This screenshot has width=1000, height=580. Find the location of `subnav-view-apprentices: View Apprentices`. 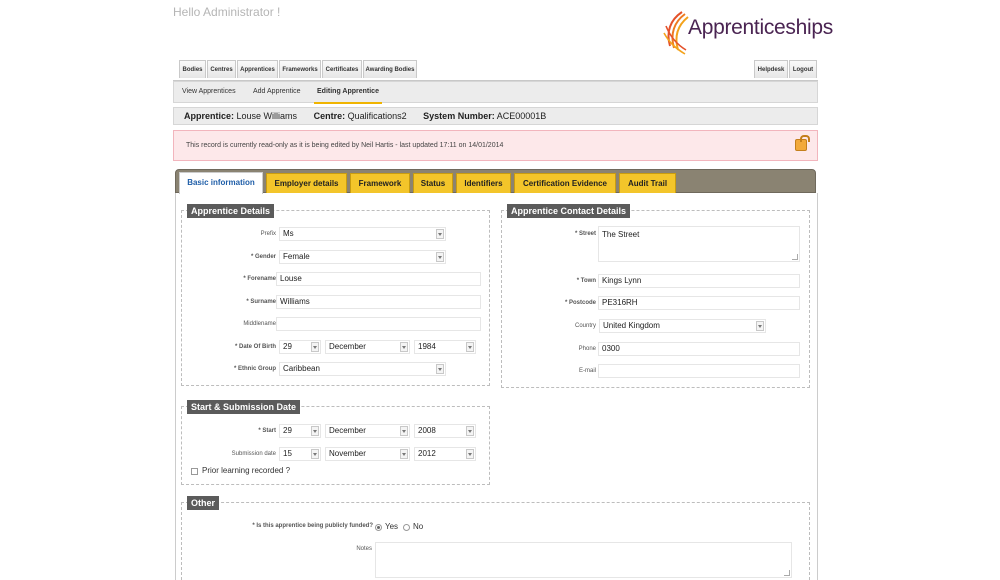

subnav-view-apprentices: View Apprentices is located at coordinates (209, 92).